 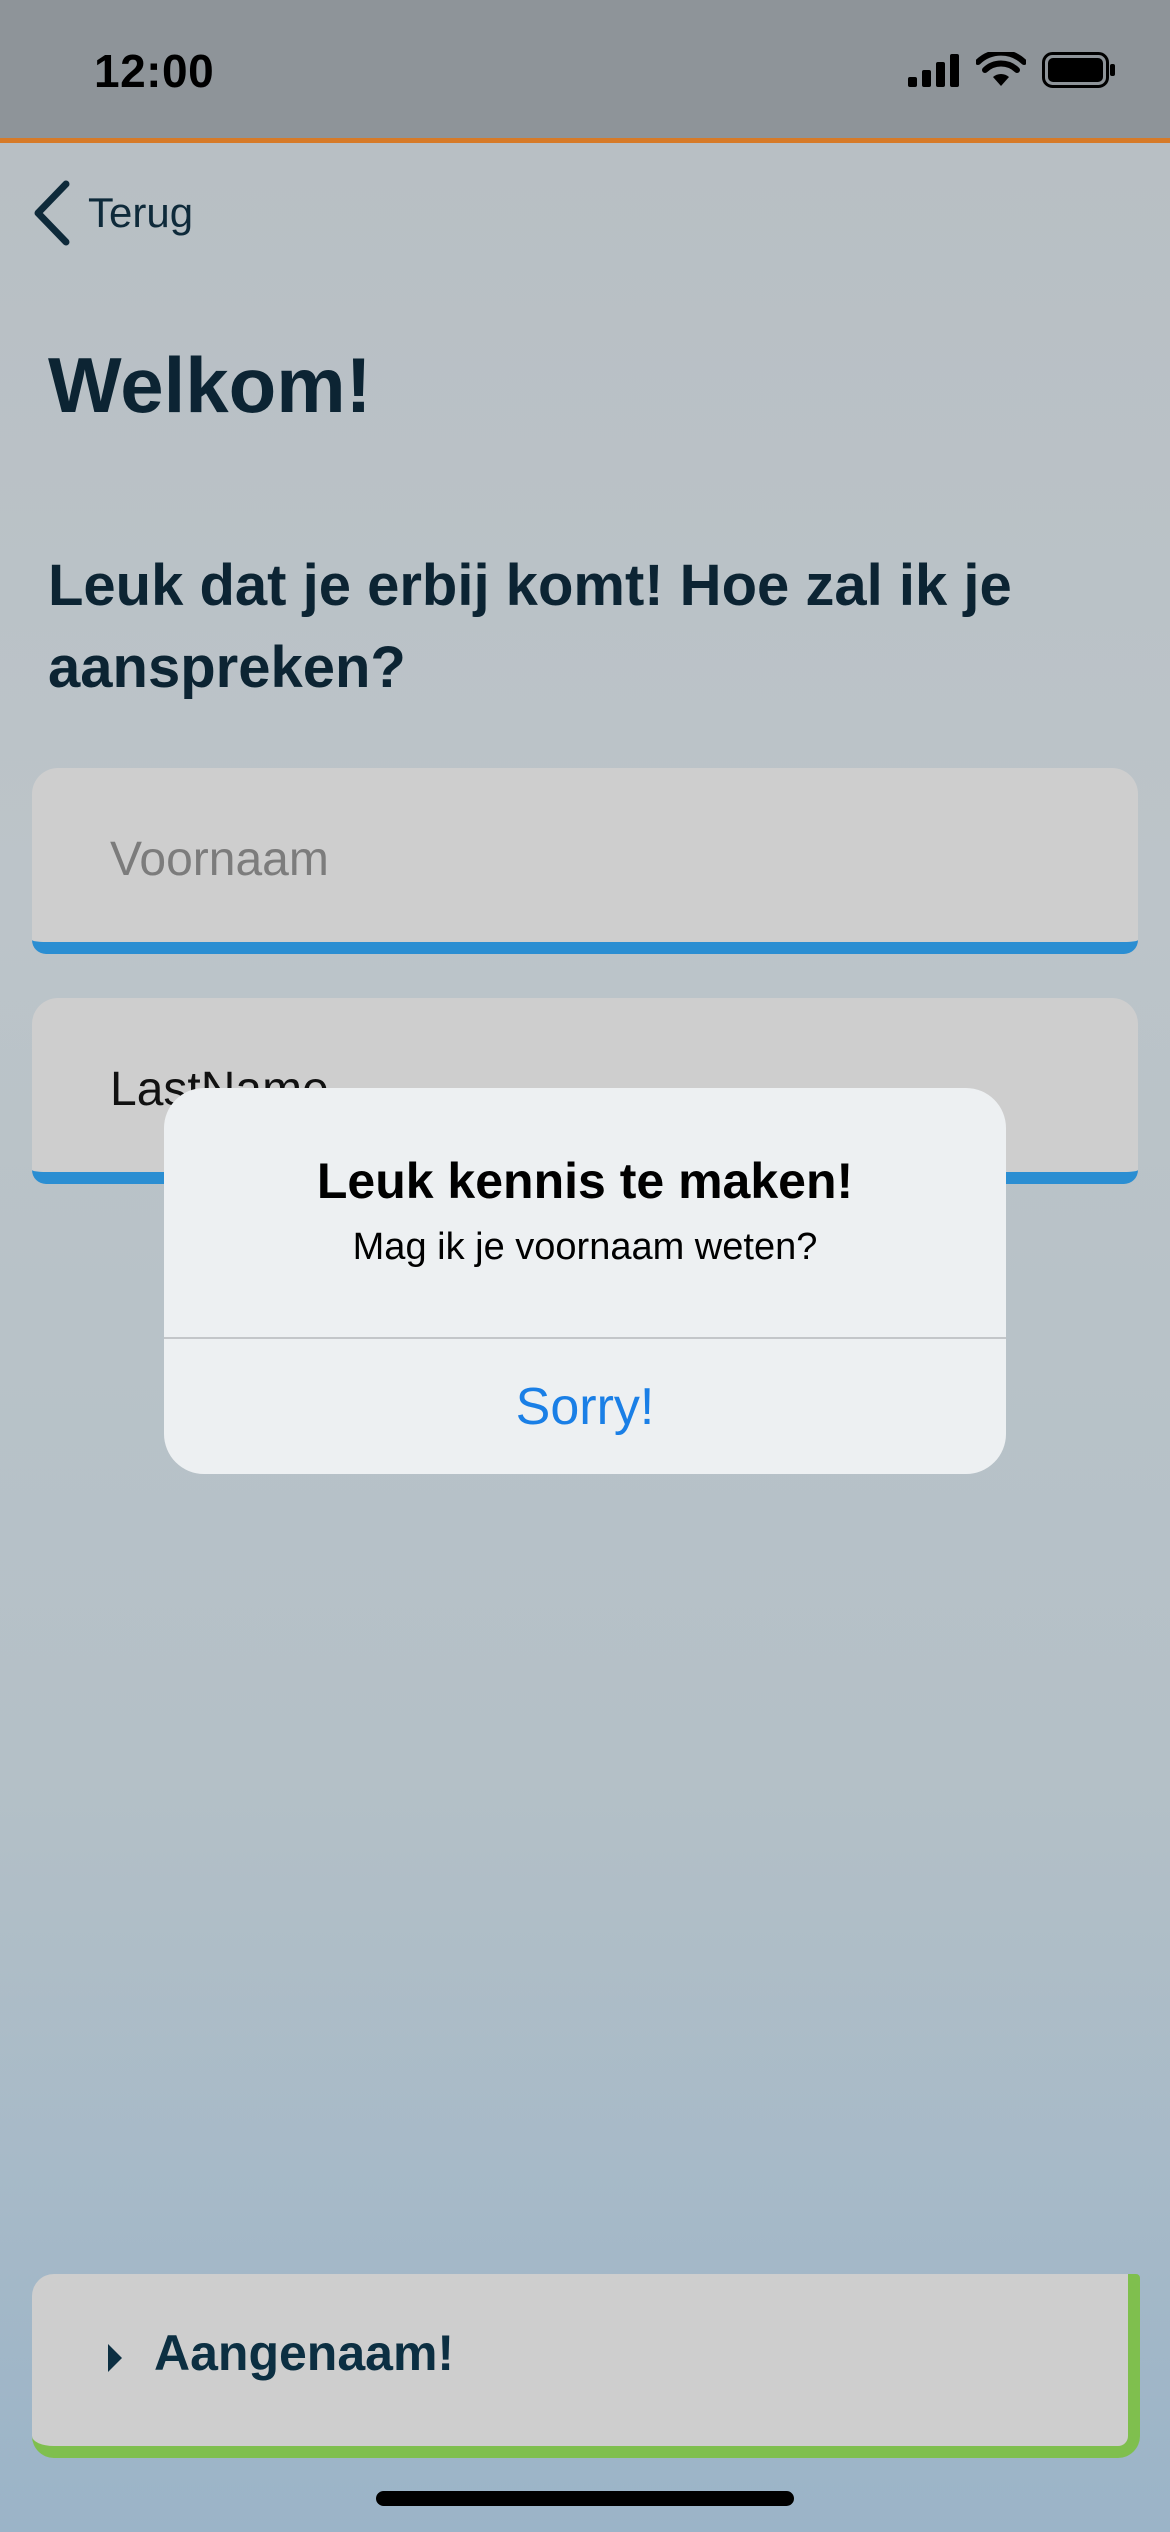 What do you see at coordinates (1001, 69) in the screenshot?
I see `wifi-icon` at bounding box center [1001, 69].